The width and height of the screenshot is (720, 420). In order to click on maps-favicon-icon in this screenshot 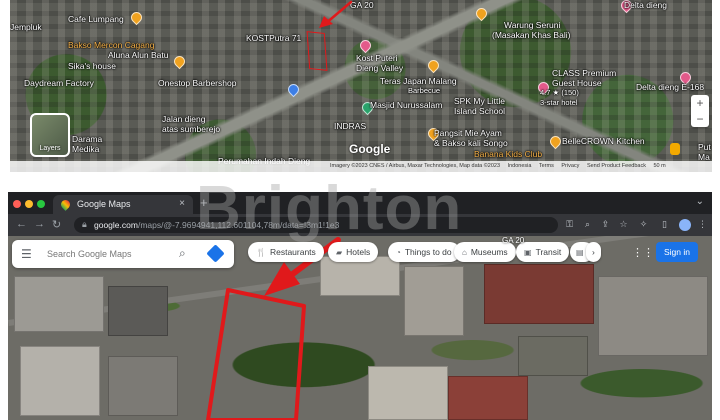, I will do `click(65, 204)`.